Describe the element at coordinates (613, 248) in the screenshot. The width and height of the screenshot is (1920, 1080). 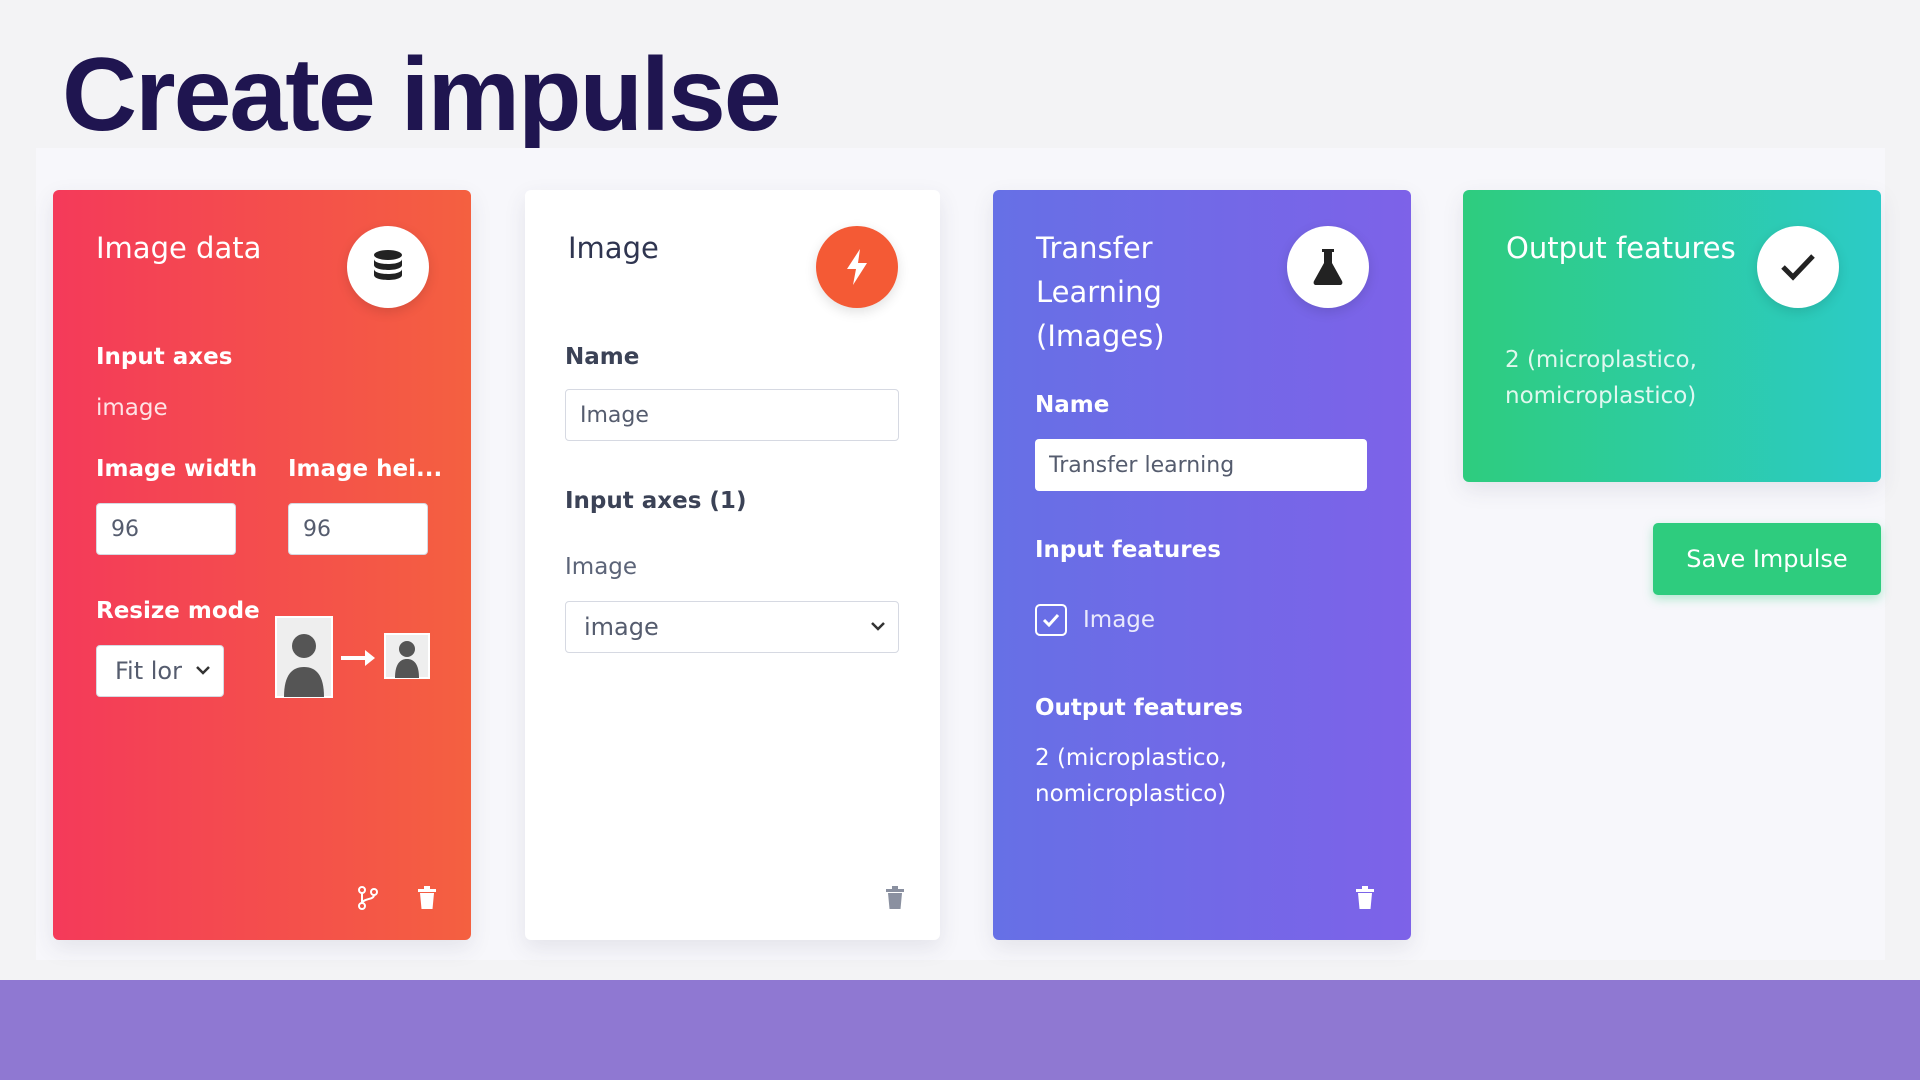
I see `processing-block-title: Image` at that location.